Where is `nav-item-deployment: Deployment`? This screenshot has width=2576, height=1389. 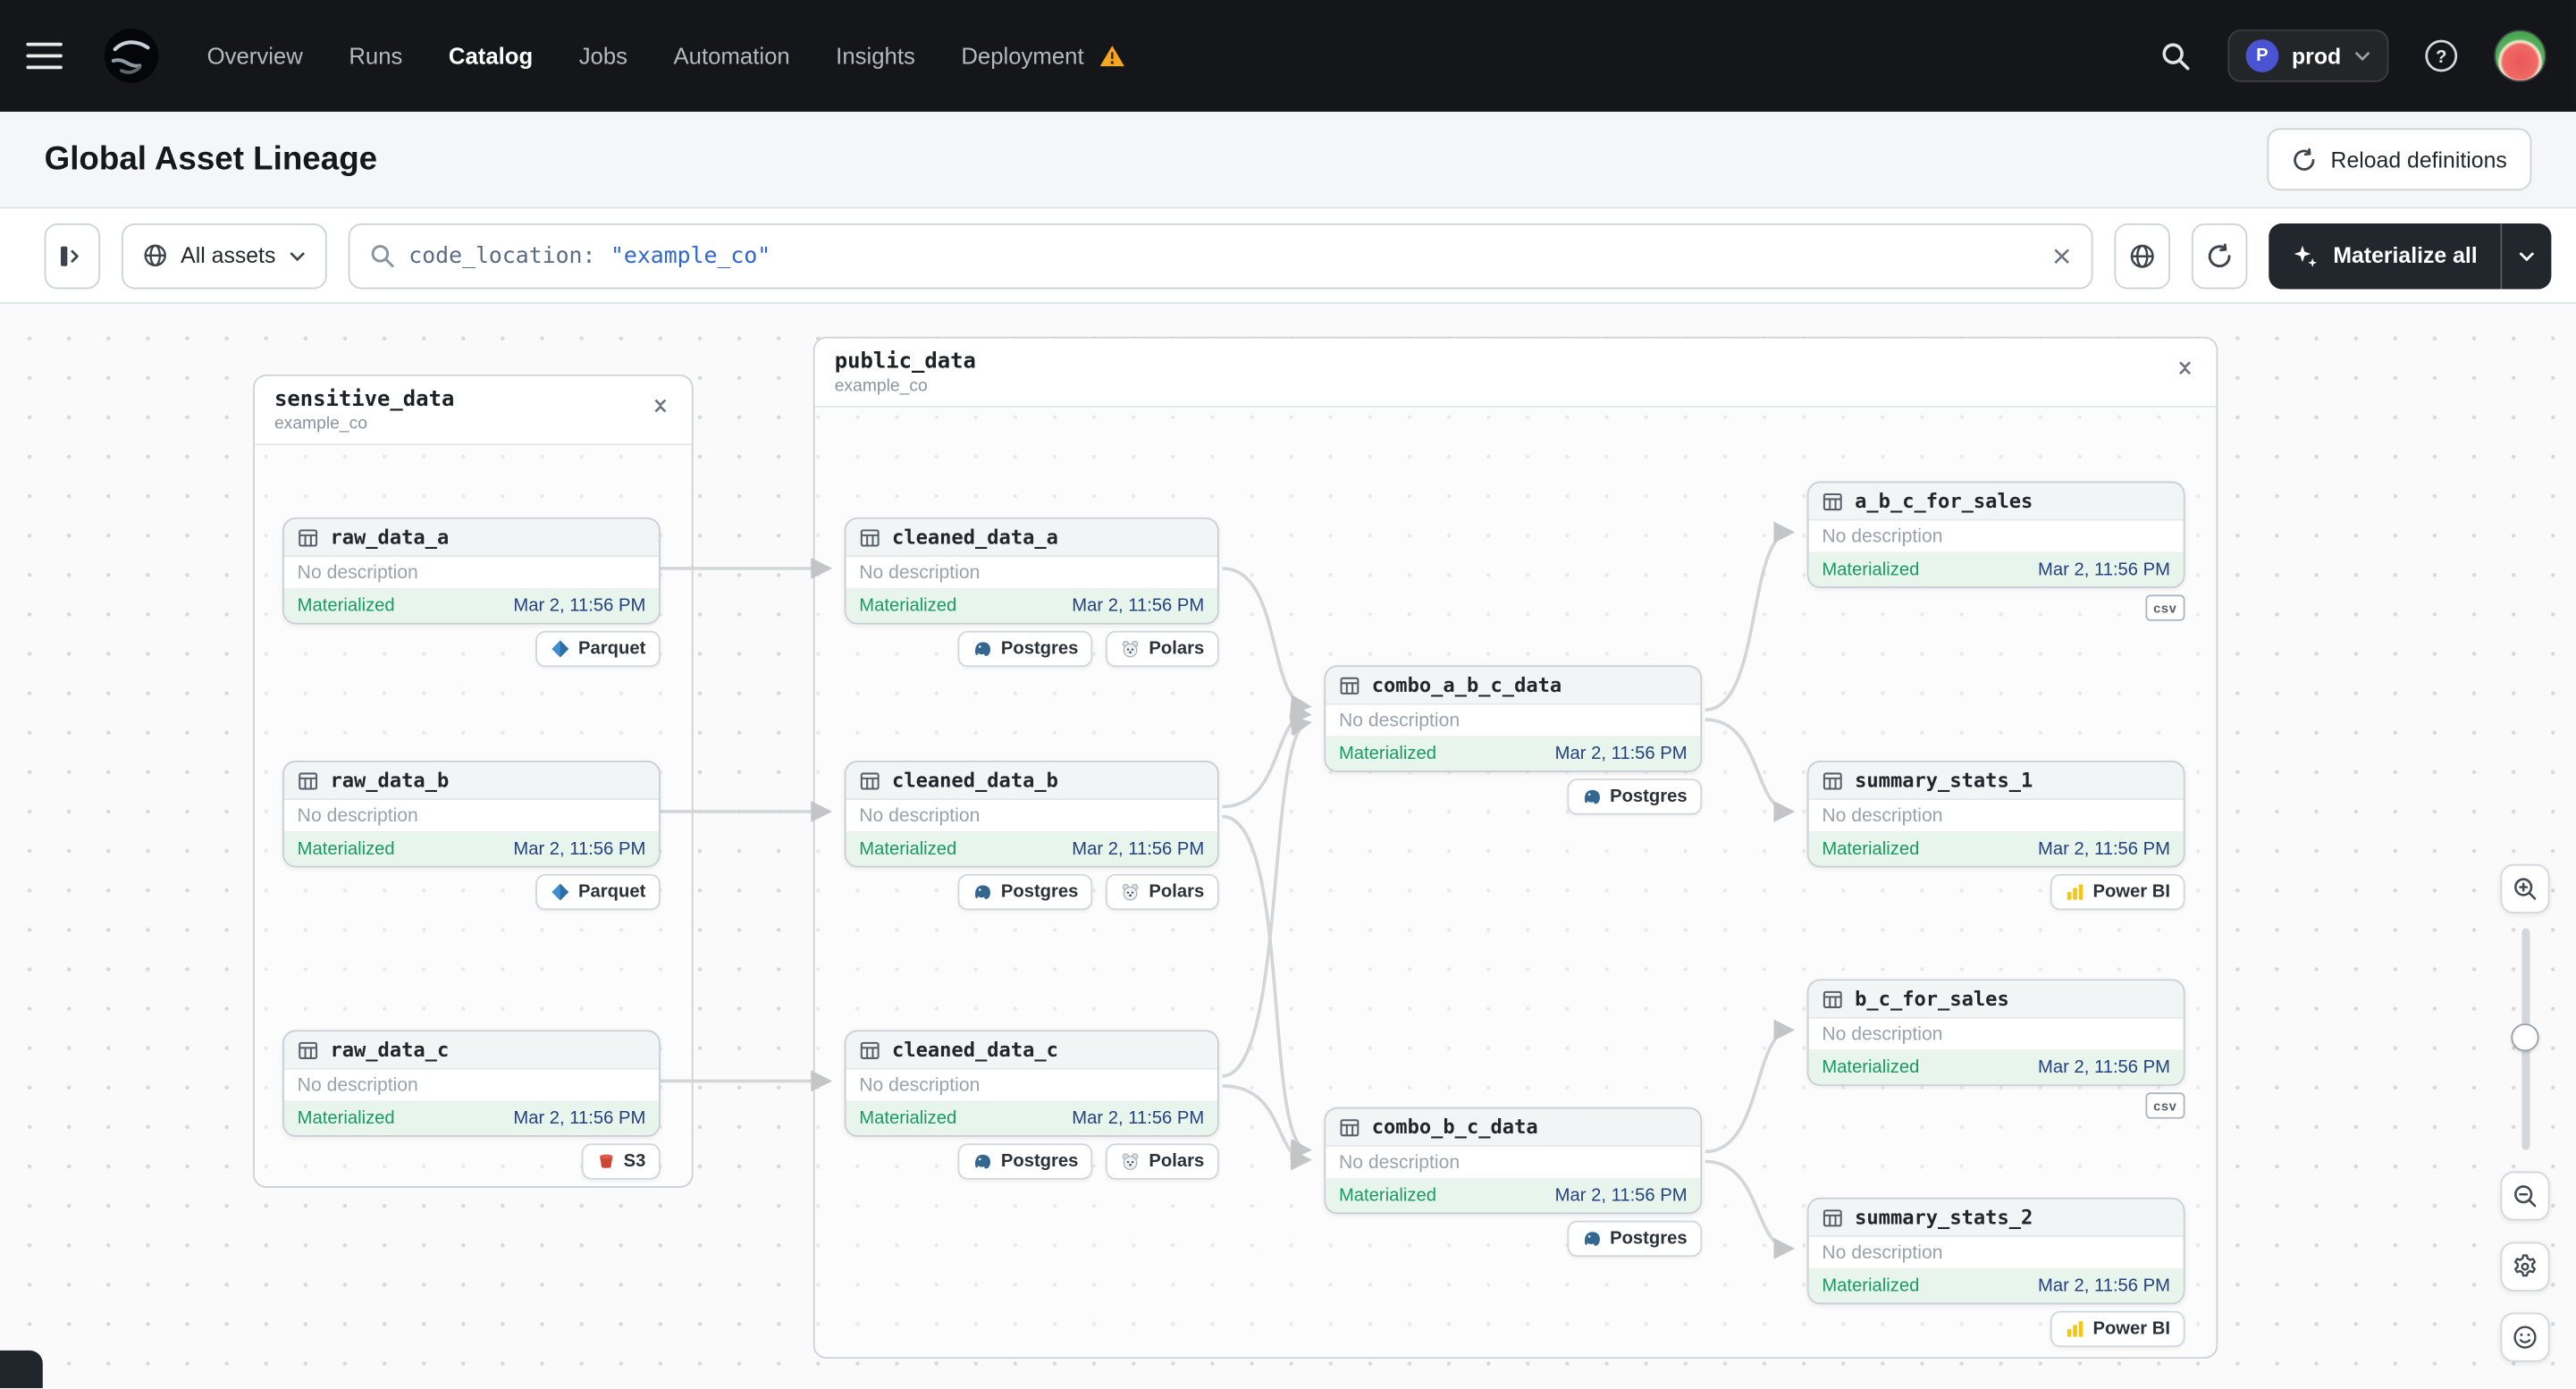
nav-item-deployment: Deployment is located at coordinates (1043, 56).